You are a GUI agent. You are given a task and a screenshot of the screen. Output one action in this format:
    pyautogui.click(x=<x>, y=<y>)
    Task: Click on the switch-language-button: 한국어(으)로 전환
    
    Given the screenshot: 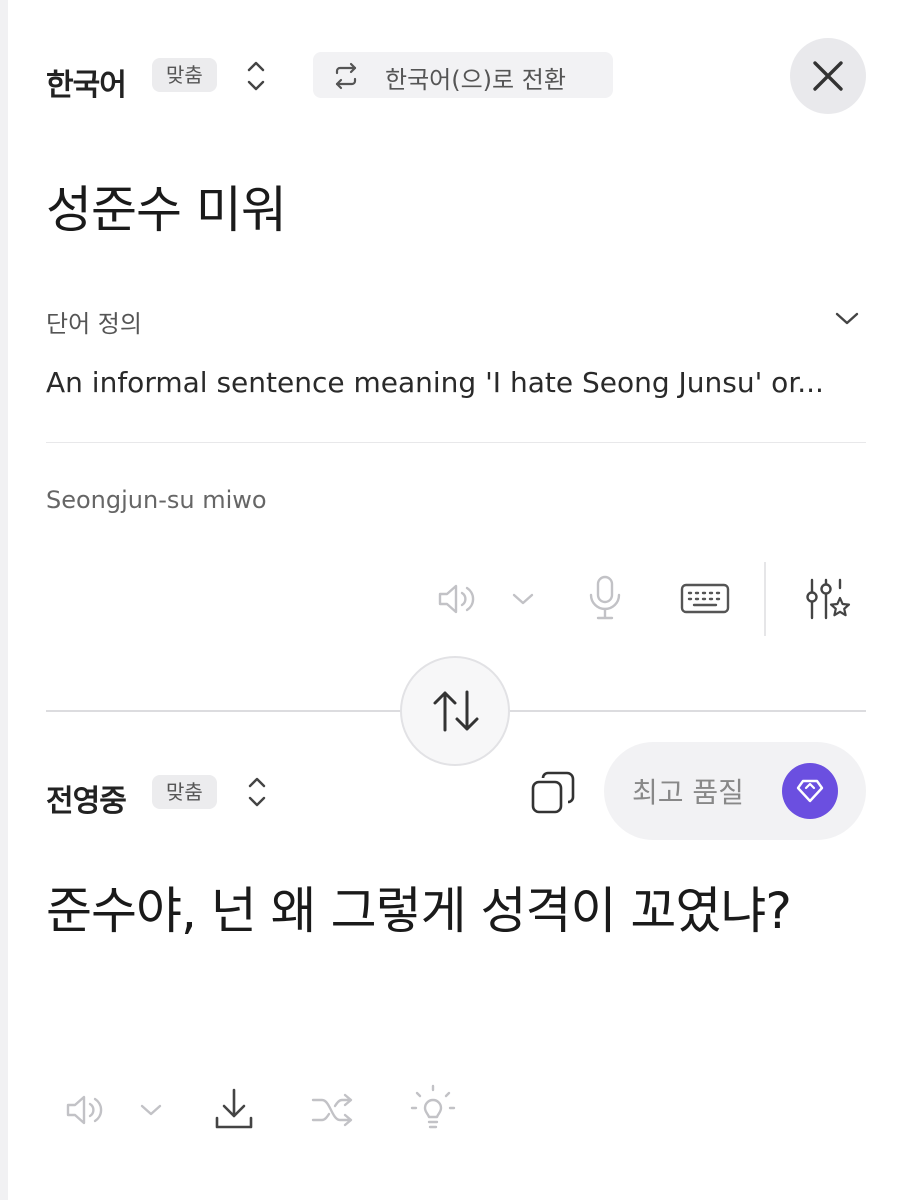 What is the action you would take?
    pyautogui.click(x=463, y=75)
    